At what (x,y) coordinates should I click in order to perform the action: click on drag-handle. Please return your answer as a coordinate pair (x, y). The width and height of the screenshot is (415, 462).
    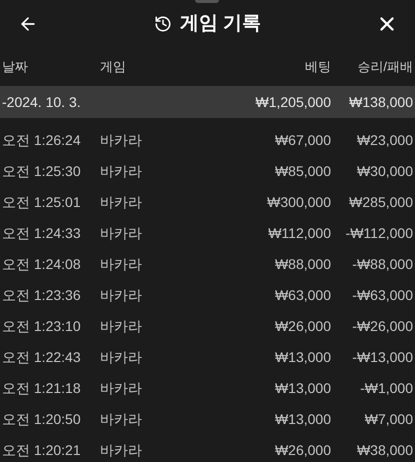
    Looking at the image, I should click on (207, 1).